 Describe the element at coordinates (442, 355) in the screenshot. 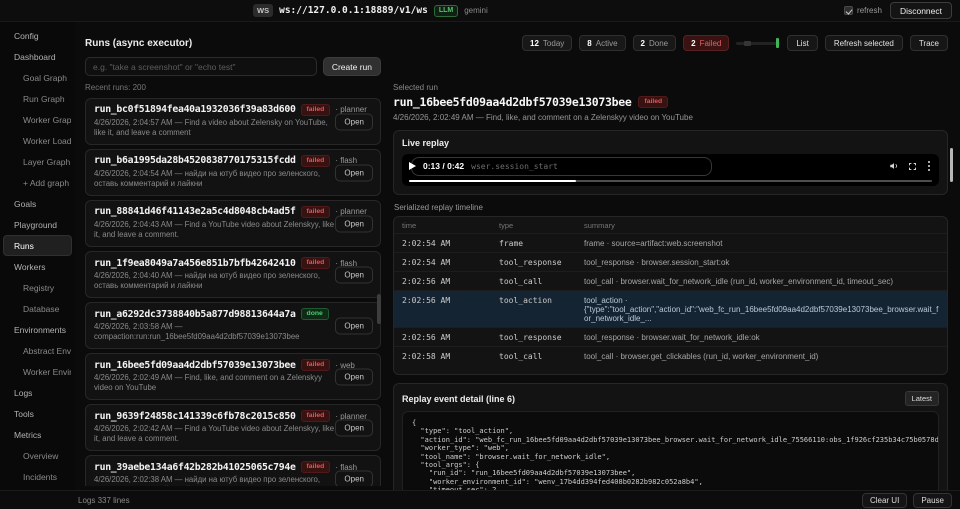

I see `timeline-row-time: 2:02:58 AM` at that location.